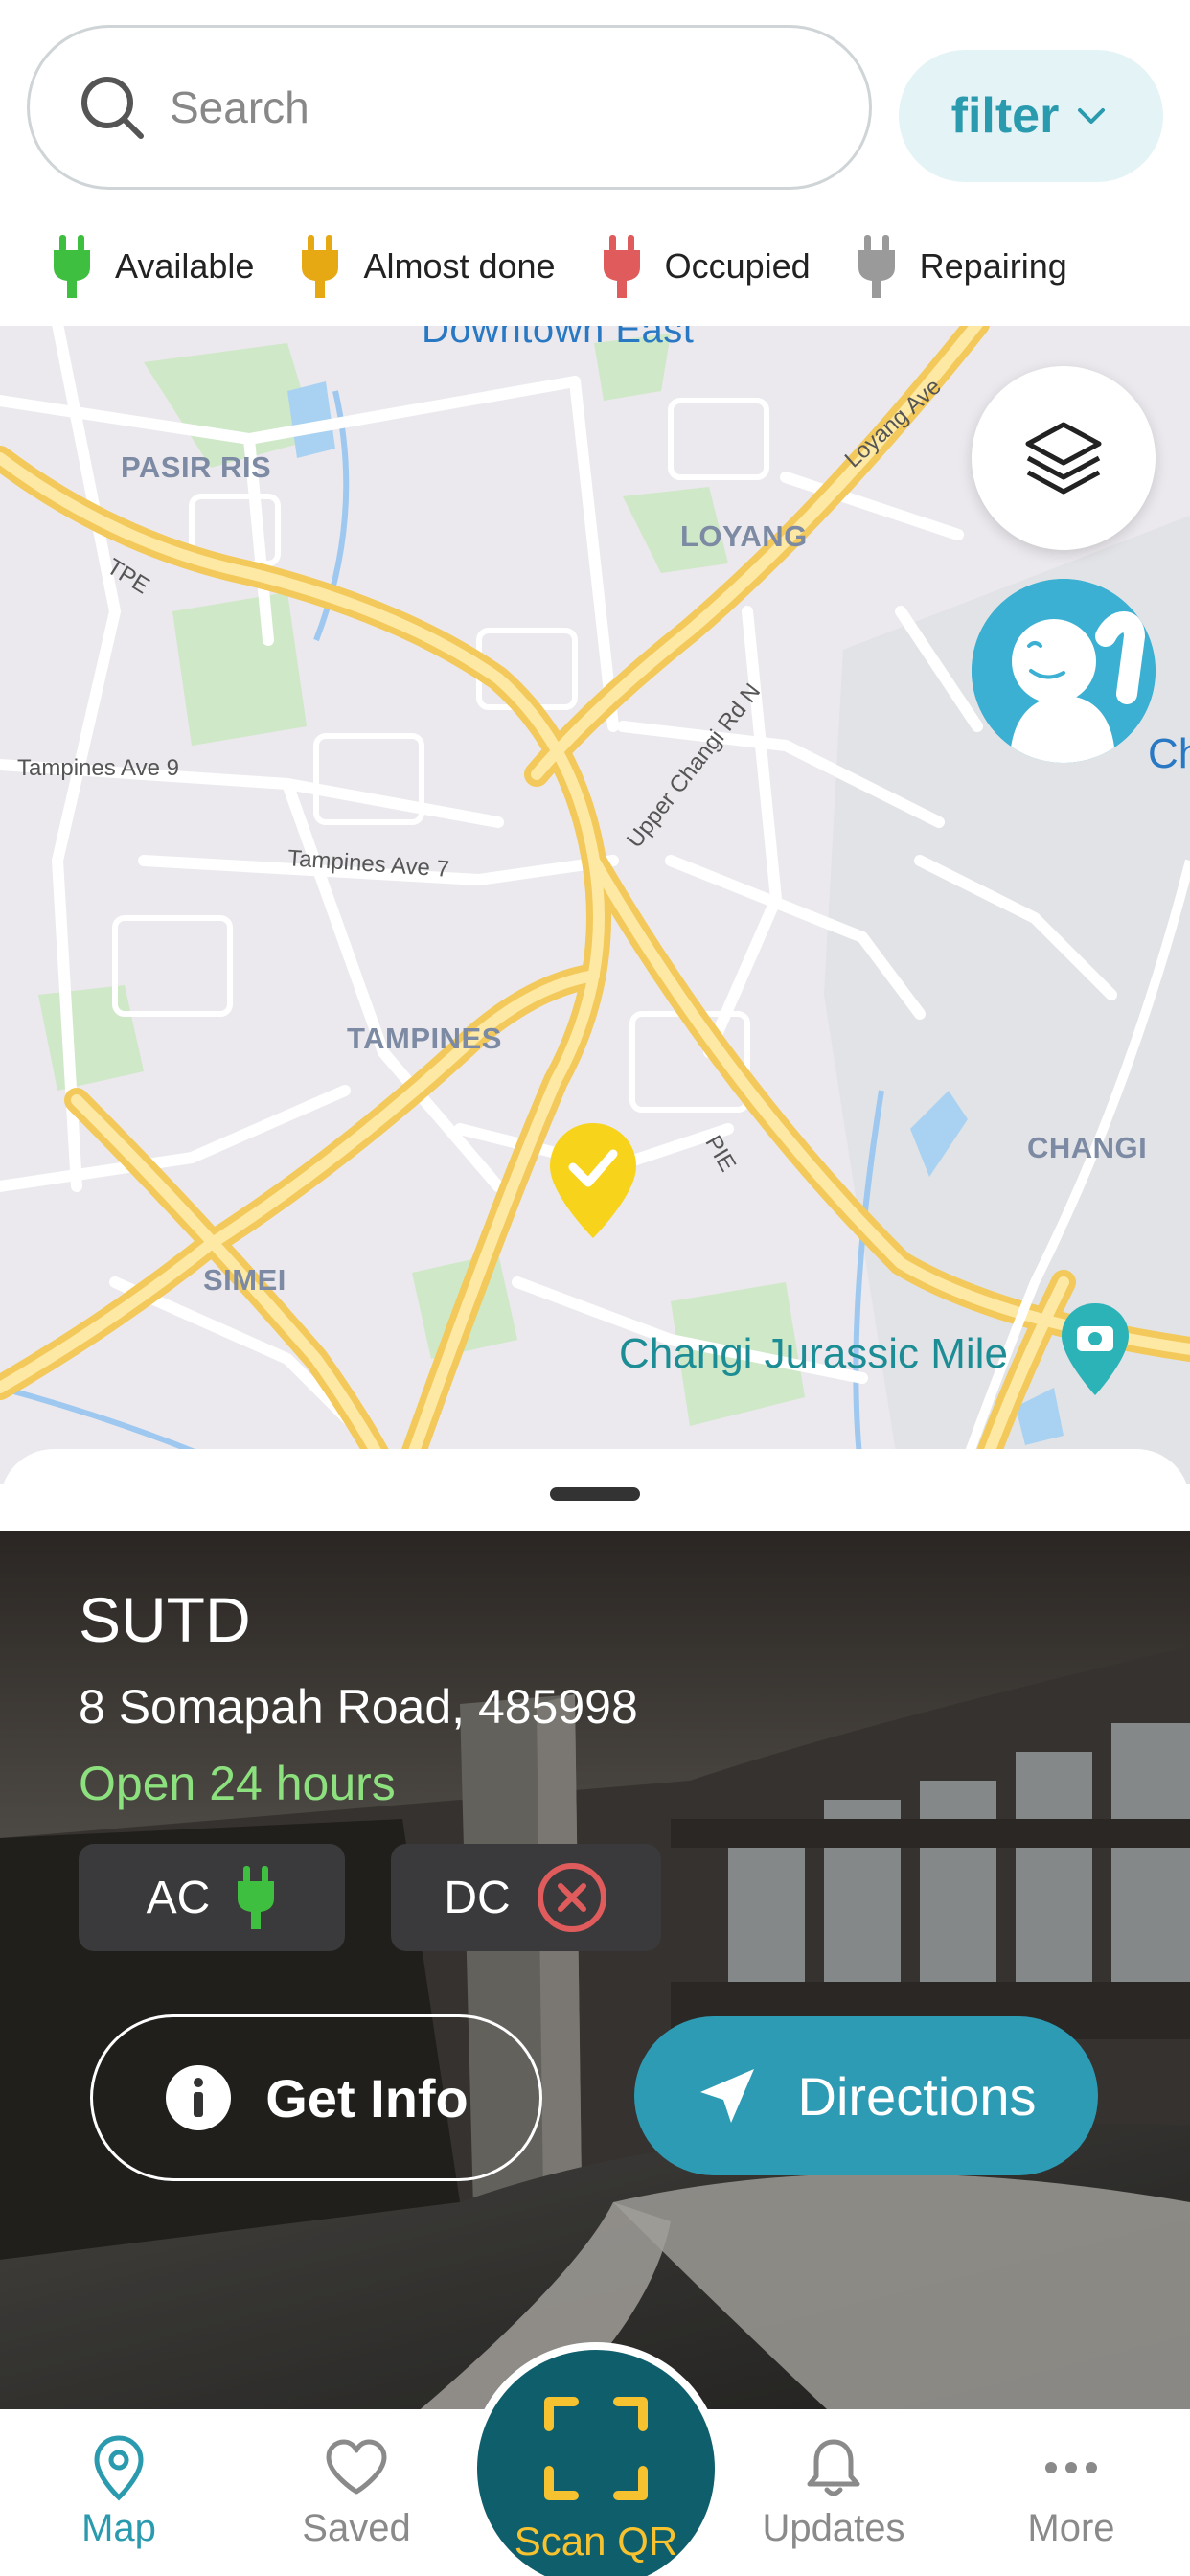 This screenshot has width=1190, height=2576. Describe the element at coordinates (596, 2541) in the screenshot. I see `scan-qr-label: Scan QR` at that location.